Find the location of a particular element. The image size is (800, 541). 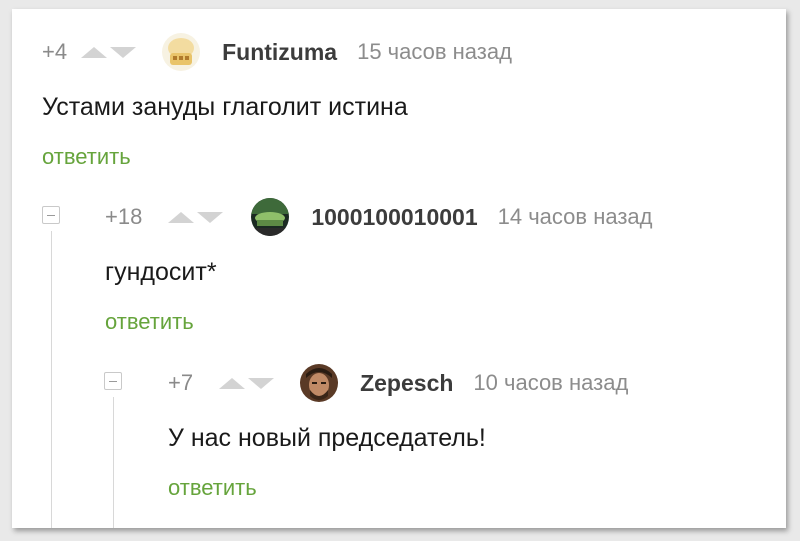

comment-header: +18 1000100010001 14 часов назад is located at coordinates (378, 217).